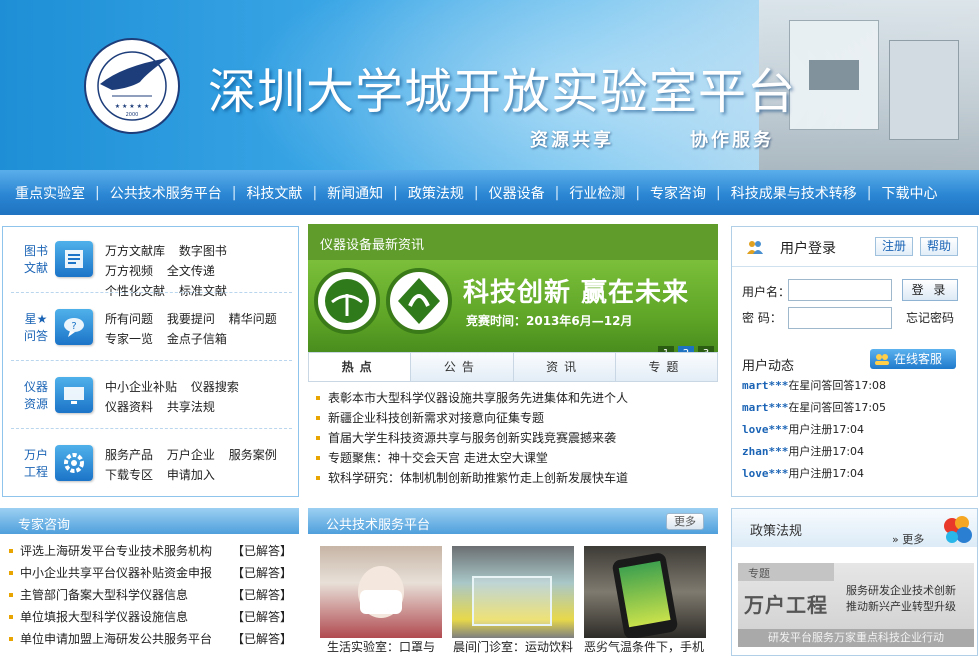  What do you see at coordinates (529, 193) in the screenshot?
I see `nav-item: 仪器设备 |` at bounding box center [529, 193].